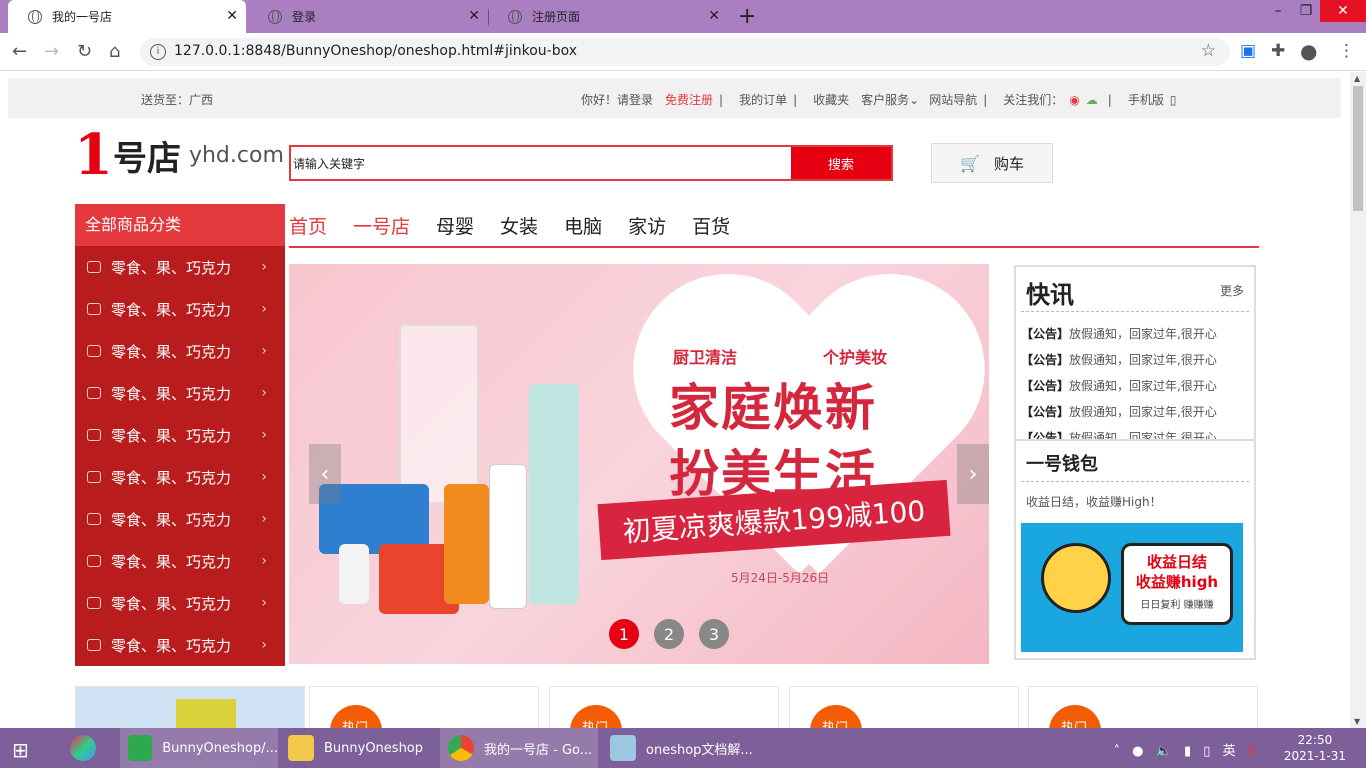 This screenshot has height=768, width=1366. What do you see at coordinates (624, 634) in the screenshot?
I see `carousel-dot: 1` at bounding box center [624, 634].